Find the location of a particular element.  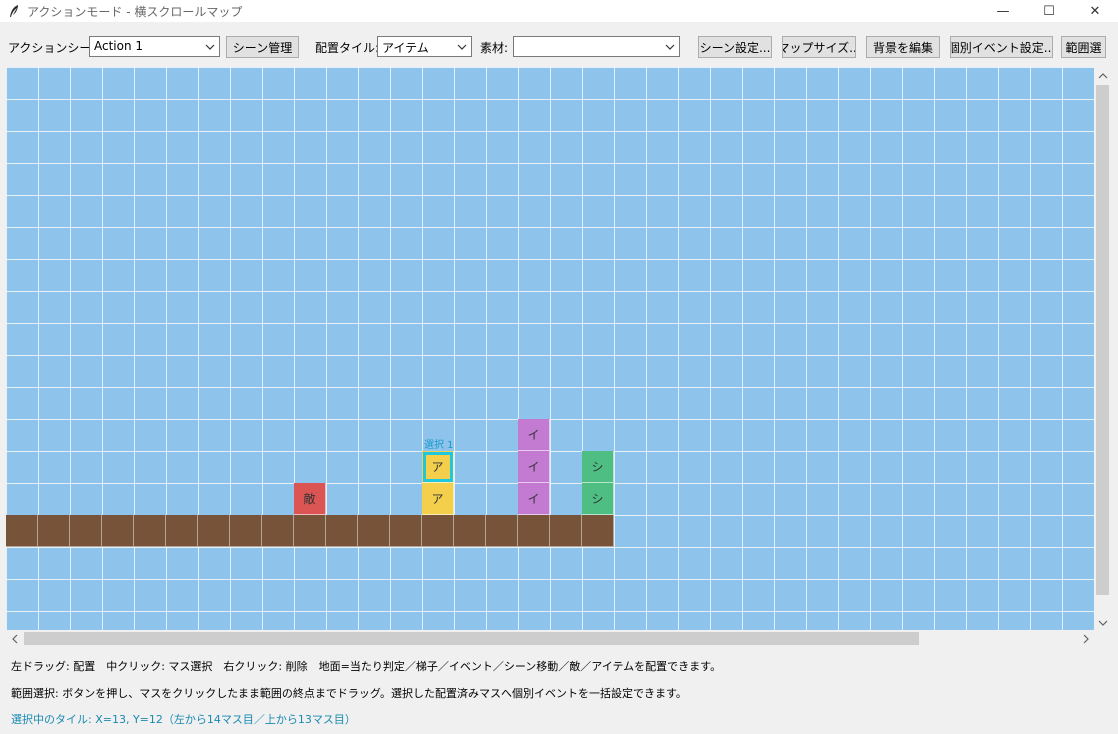

scroll-right-icon is located at coordinates (1085, 638).